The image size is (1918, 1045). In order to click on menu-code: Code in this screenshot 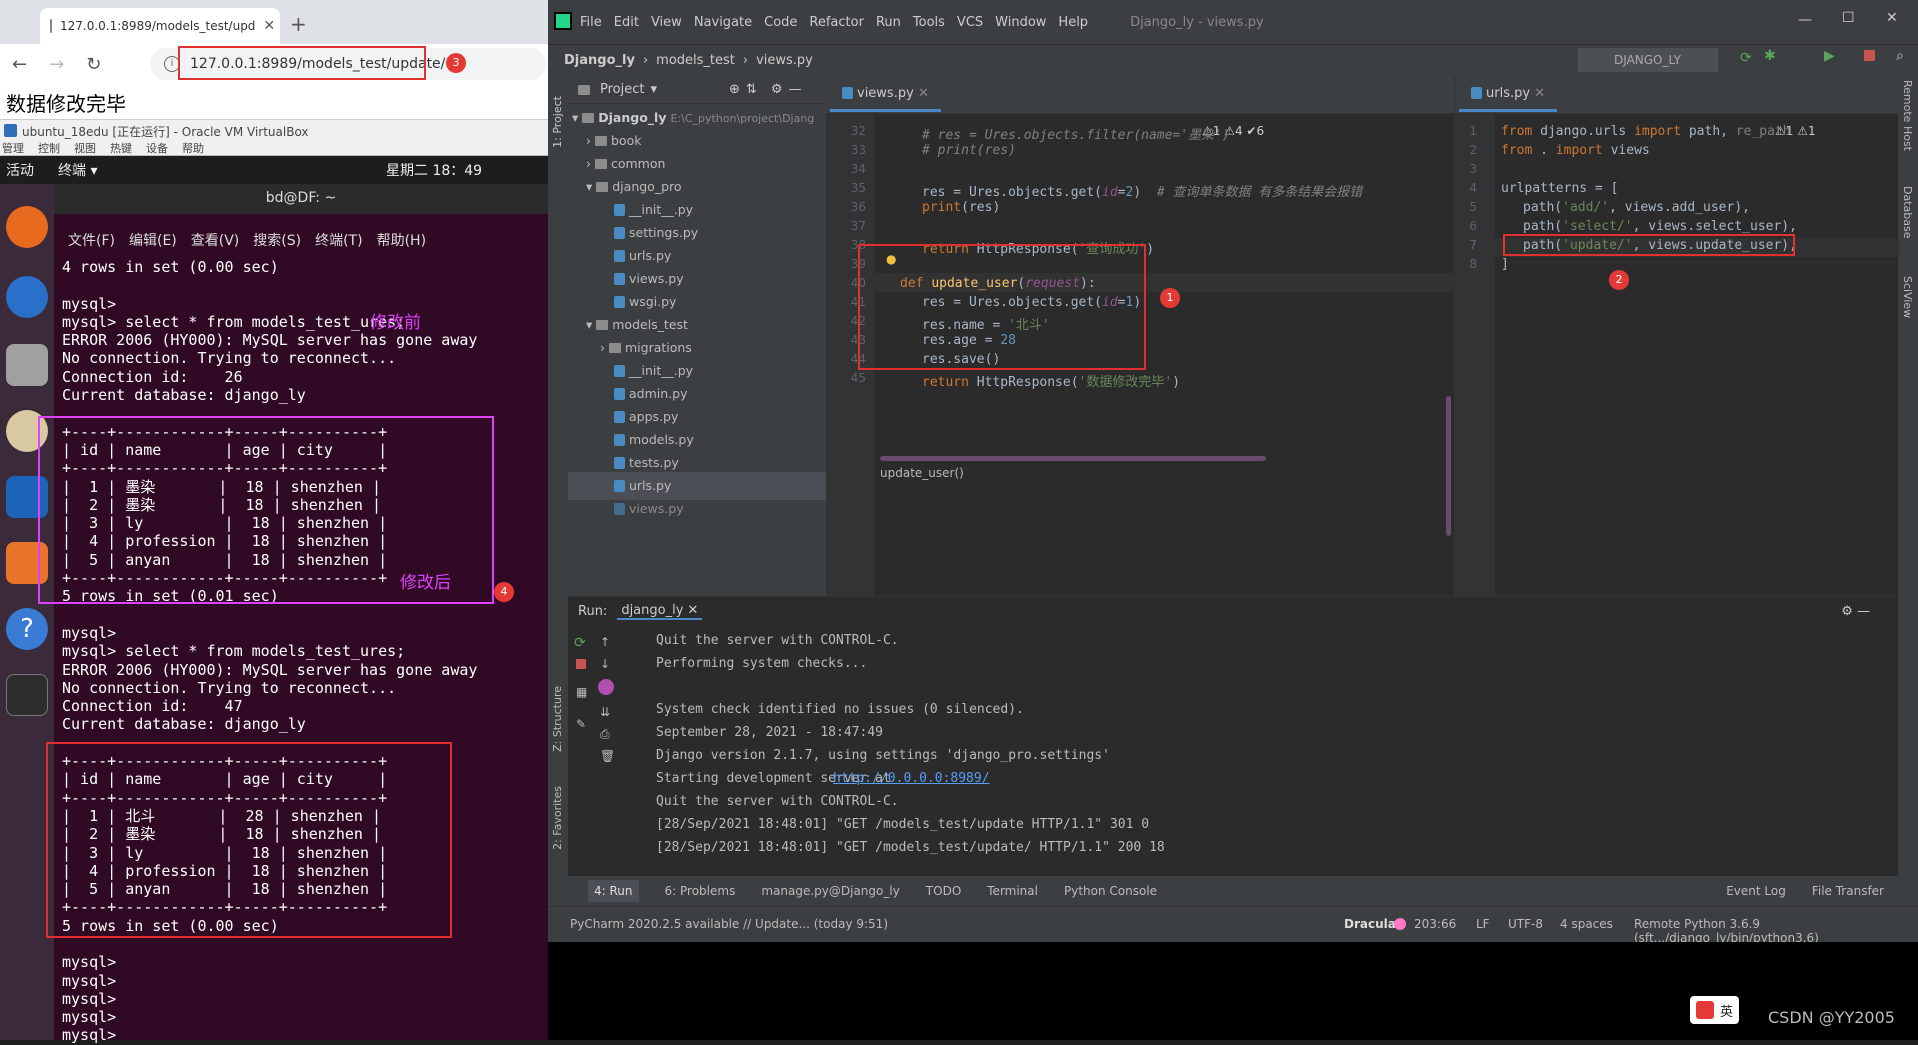, I will do `click(780, 22)`.